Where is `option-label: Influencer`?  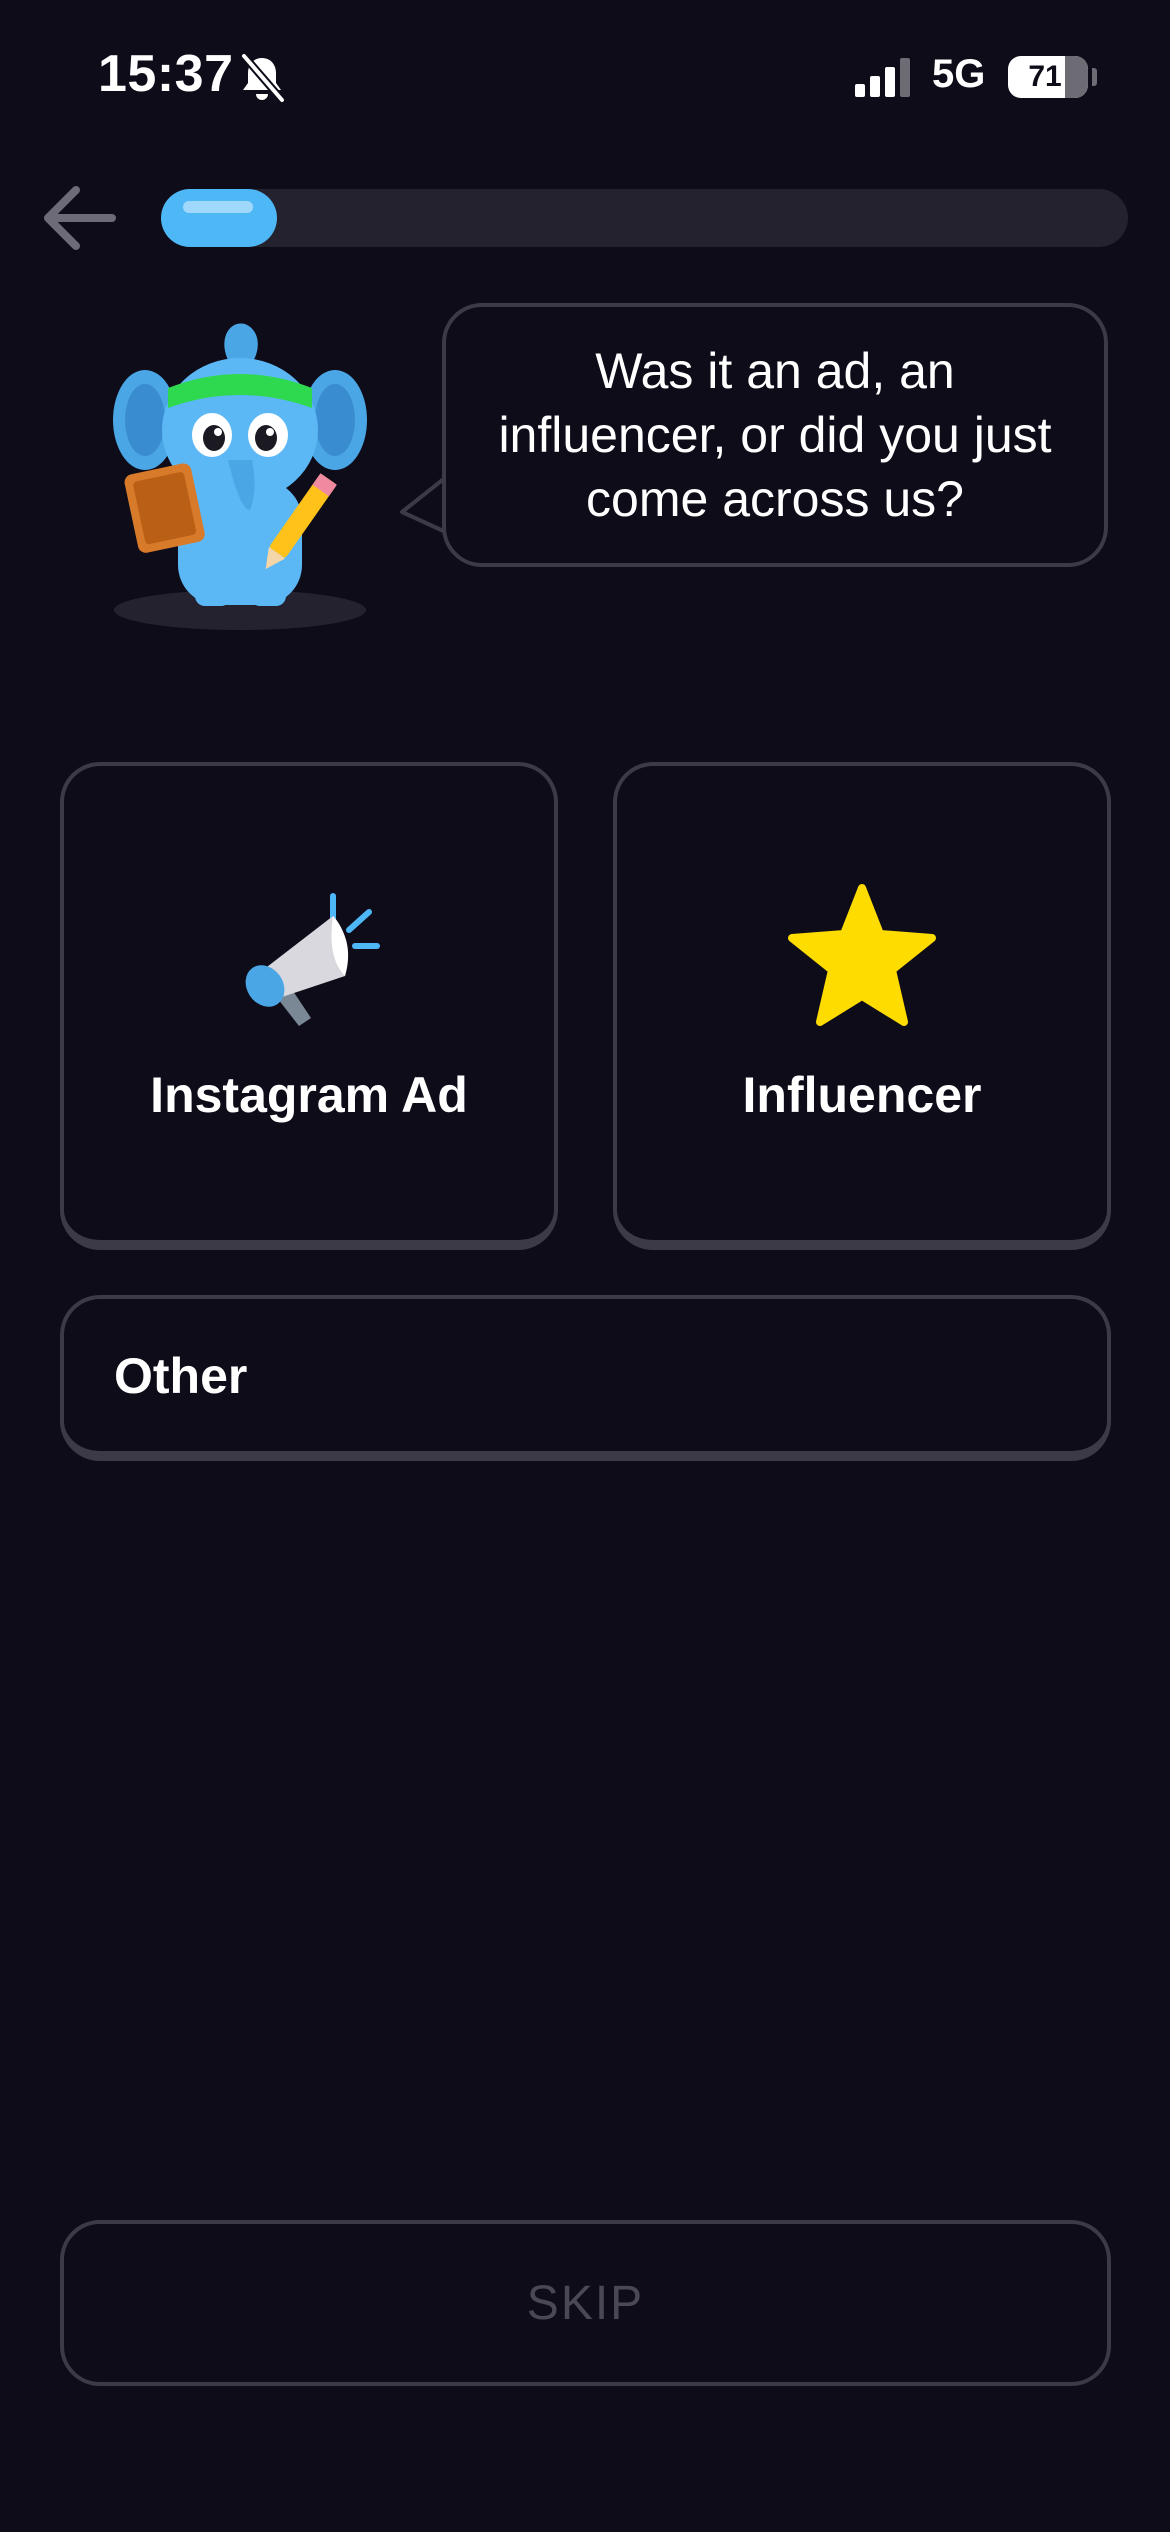 option-label: Influencer is located at coordinates (862, 1095).